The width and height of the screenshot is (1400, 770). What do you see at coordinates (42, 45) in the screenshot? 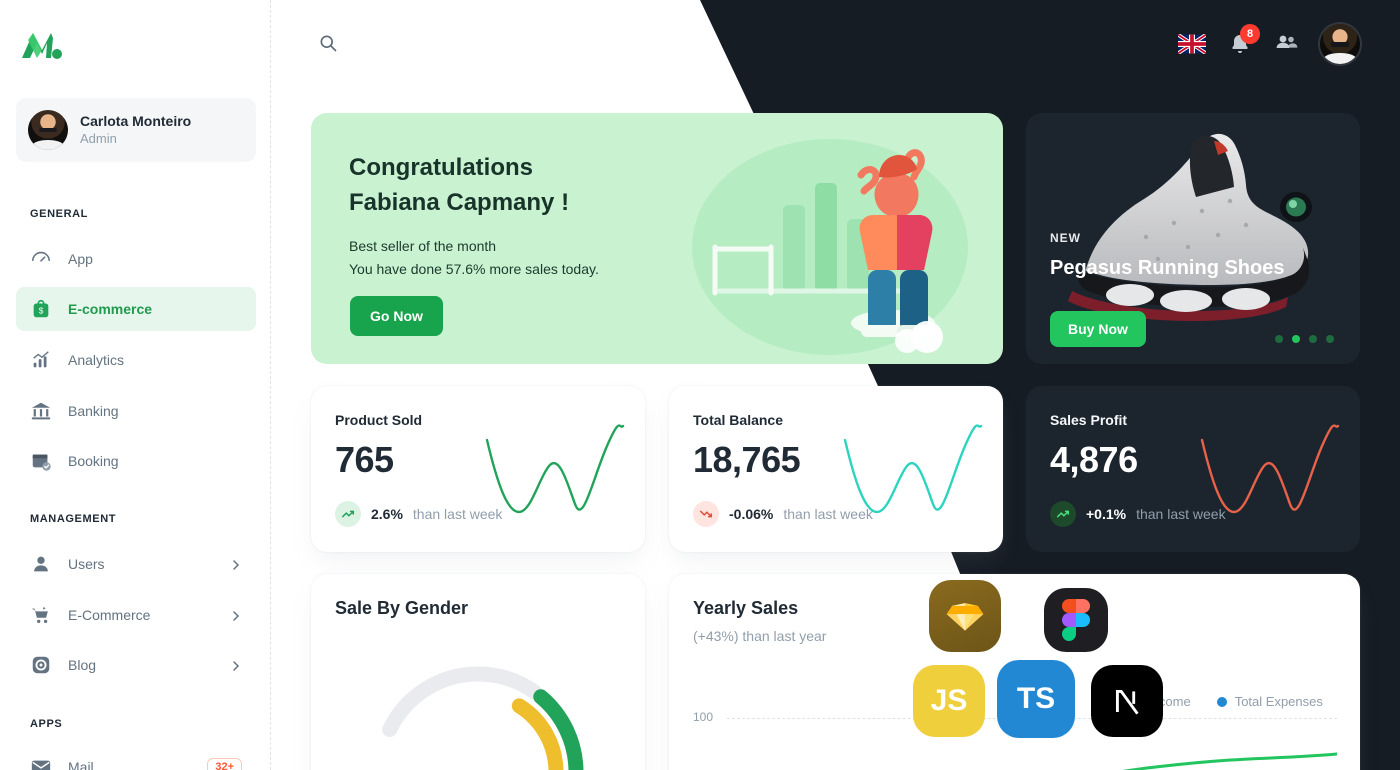
I see `minimal-logo` at bounding box center [42, 45].